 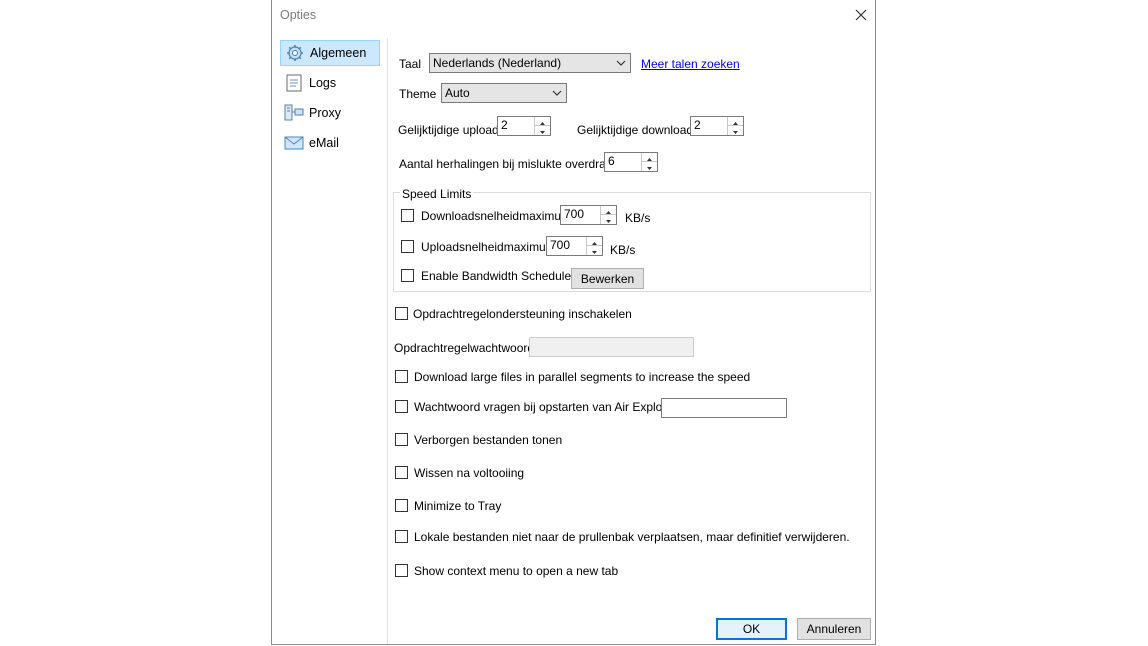 What do you see at coordinates (496, 216) in the screenshot?
I see `download-limit-label: Downloadsnelheidmaximum` at bounding box center [496, 216].